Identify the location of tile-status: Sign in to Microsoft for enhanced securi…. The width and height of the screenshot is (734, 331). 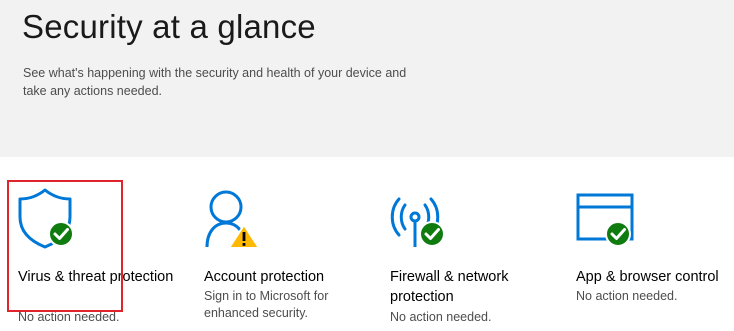
(266, 304).